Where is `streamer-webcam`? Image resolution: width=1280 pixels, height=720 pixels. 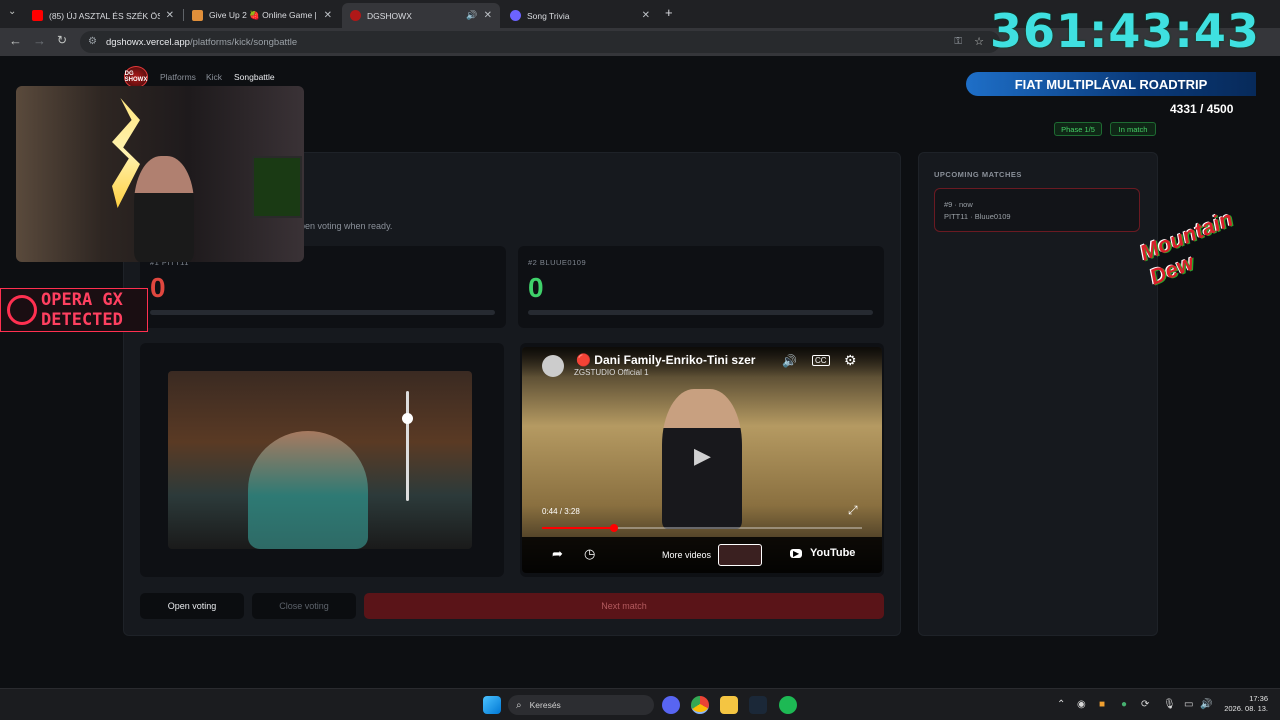
streamer-webcam is located at coordinates (160, 174).